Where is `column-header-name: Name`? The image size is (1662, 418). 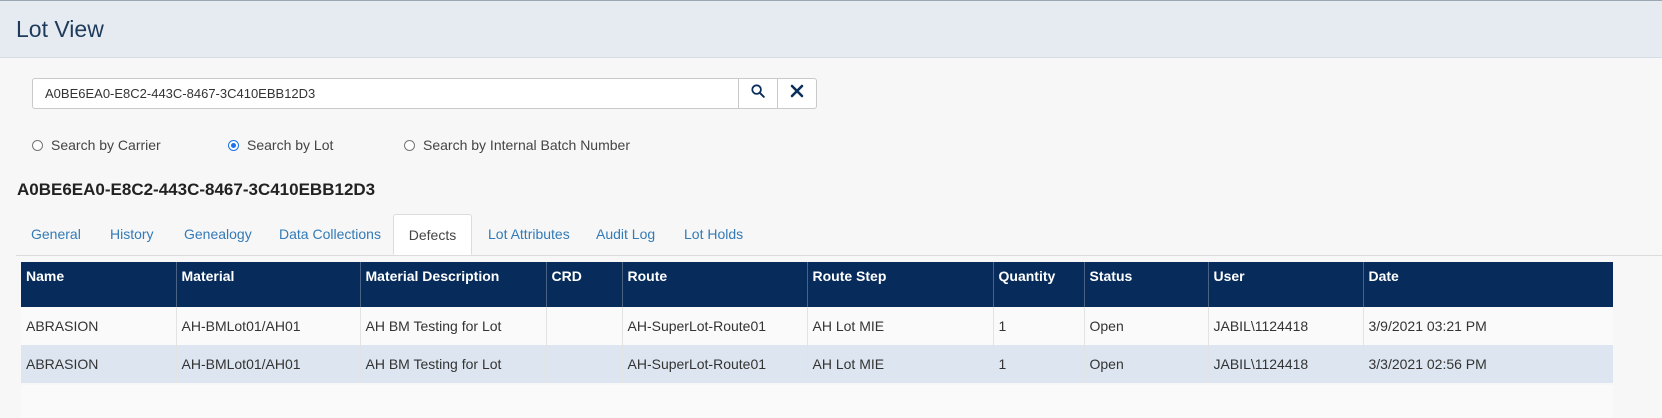
column-header-name: Name is located at coordinates (99, 284).